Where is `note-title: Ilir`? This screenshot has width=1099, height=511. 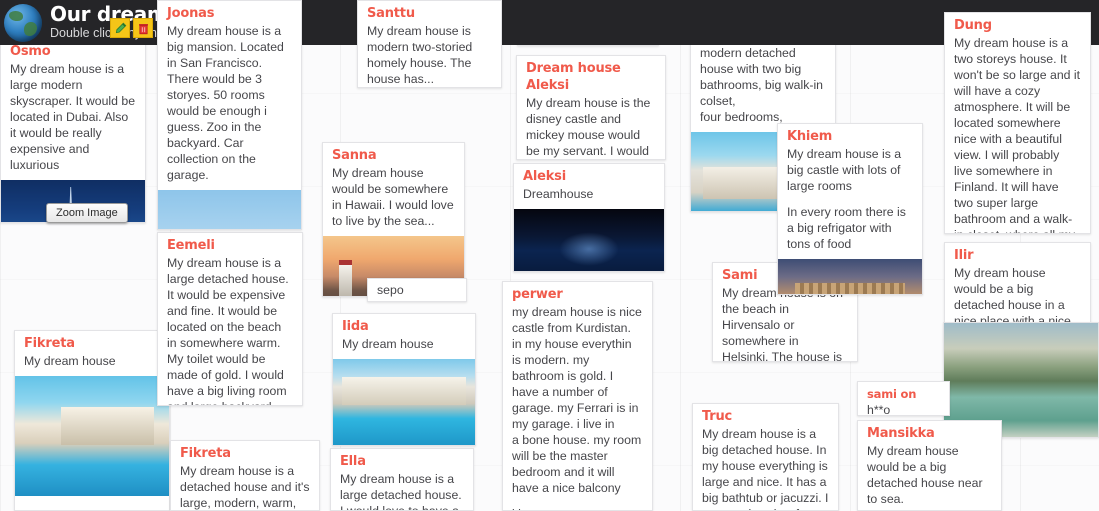
note-title: Ilir is located at coordinates (964, 255).